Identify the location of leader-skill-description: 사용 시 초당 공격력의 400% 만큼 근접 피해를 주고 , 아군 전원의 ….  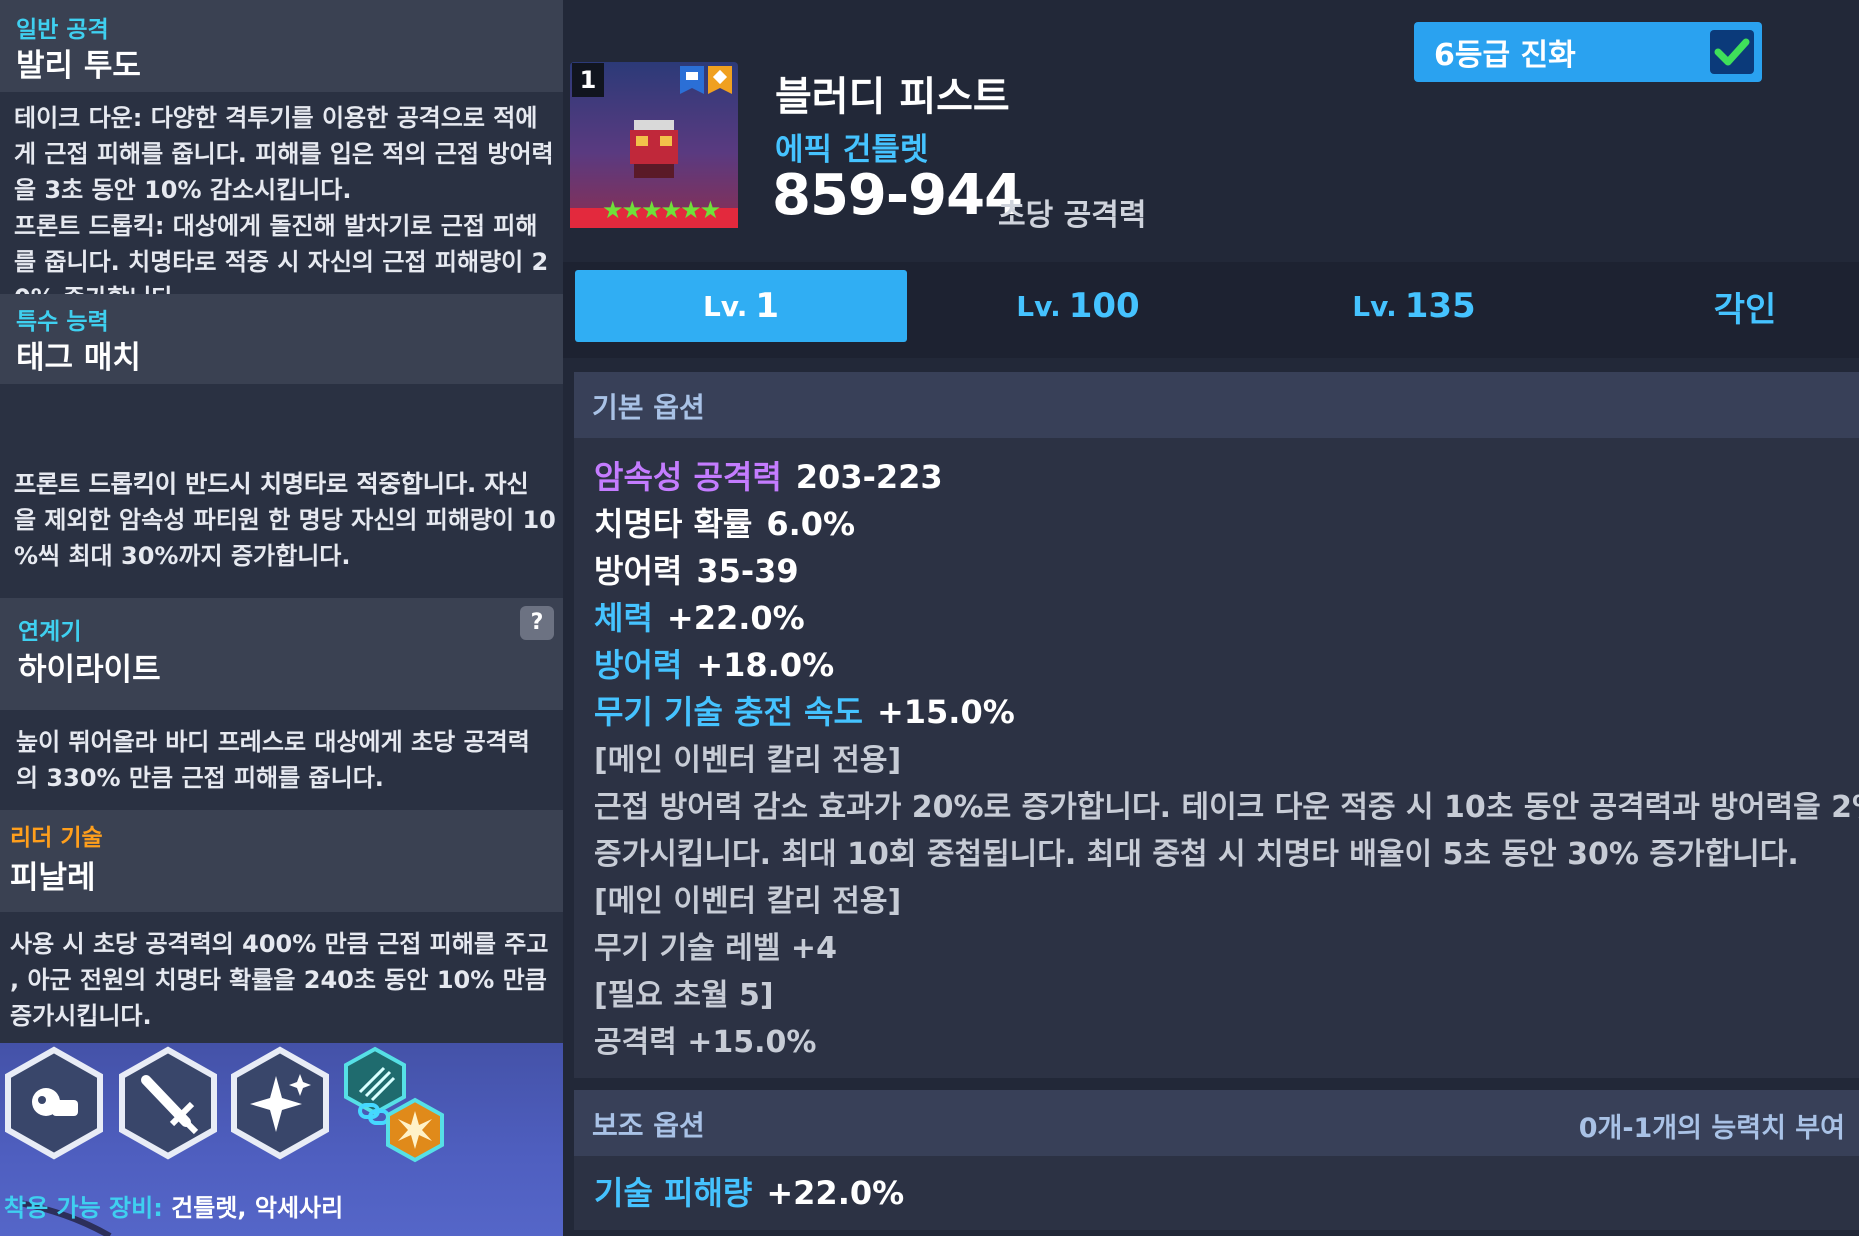
(281, 977).